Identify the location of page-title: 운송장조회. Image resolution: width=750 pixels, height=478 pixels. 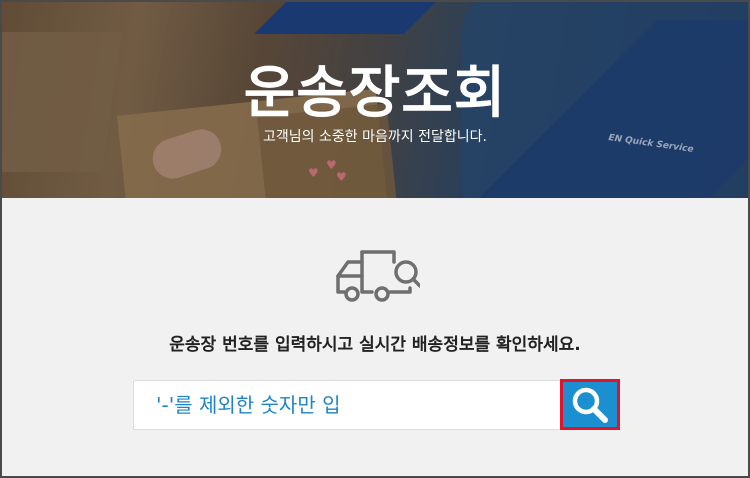
(375, 93).